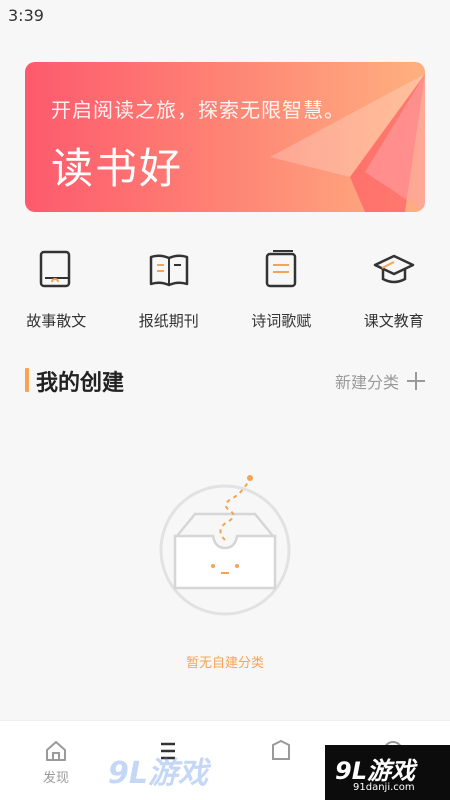 The image size is (450, 800). I want to click on nav-discover: 发现, so click(56, 760).